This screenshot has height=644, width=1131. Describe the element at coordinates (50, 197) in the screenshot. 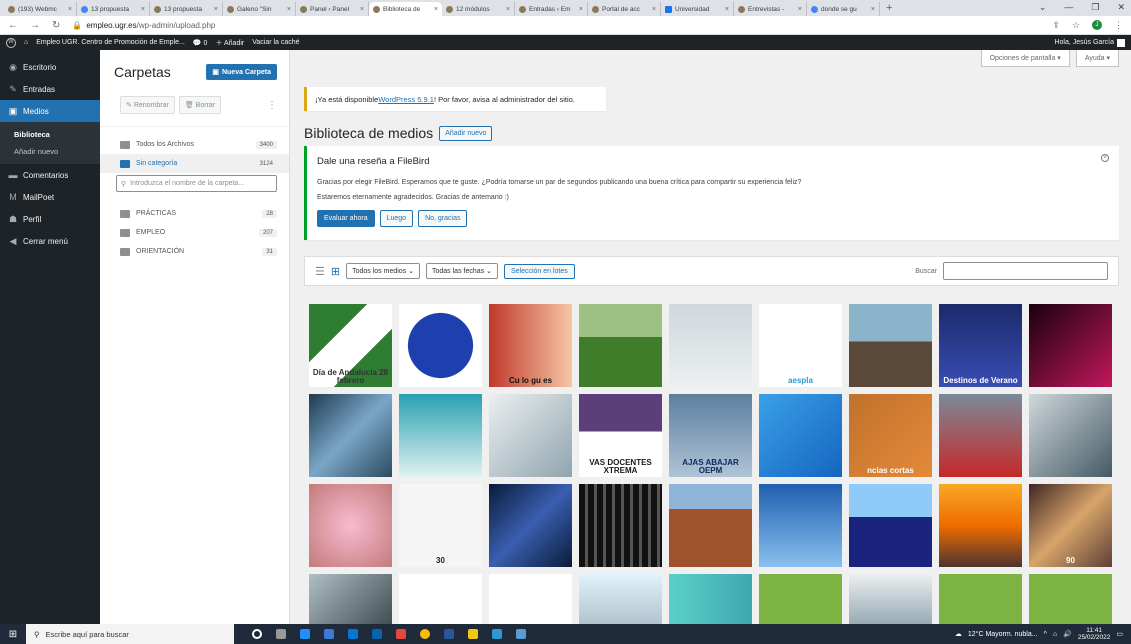

I see `sidebar-item-mailpoet: M MailPoet` at that location.